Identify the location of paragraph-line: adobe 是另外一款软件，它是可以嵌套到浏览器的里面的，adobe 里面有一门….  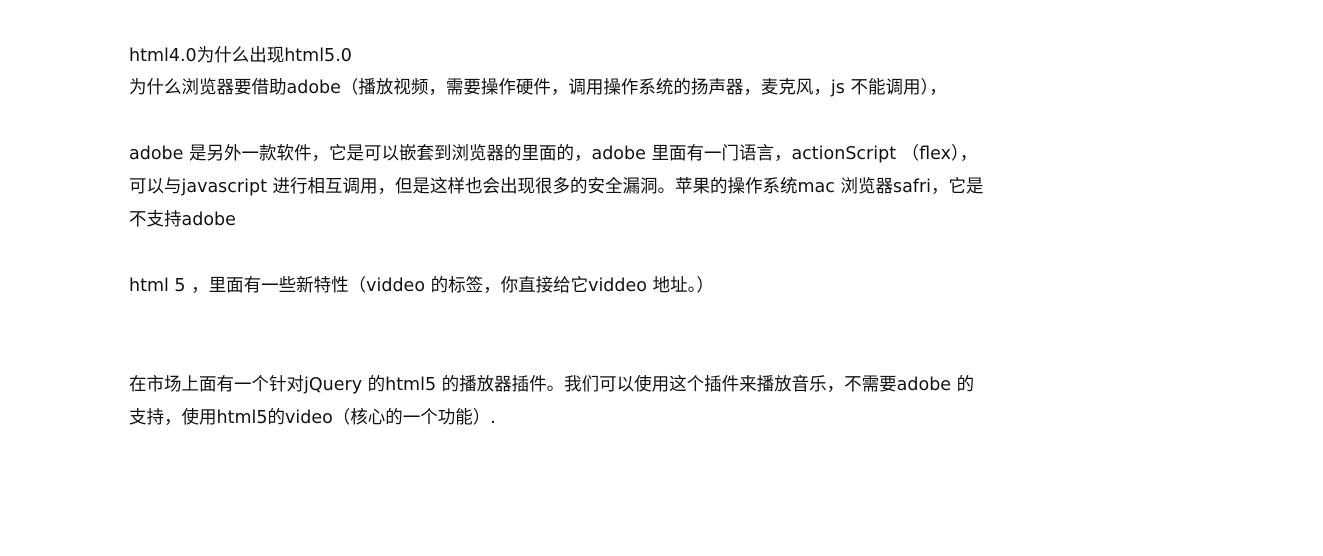
(553, 154).